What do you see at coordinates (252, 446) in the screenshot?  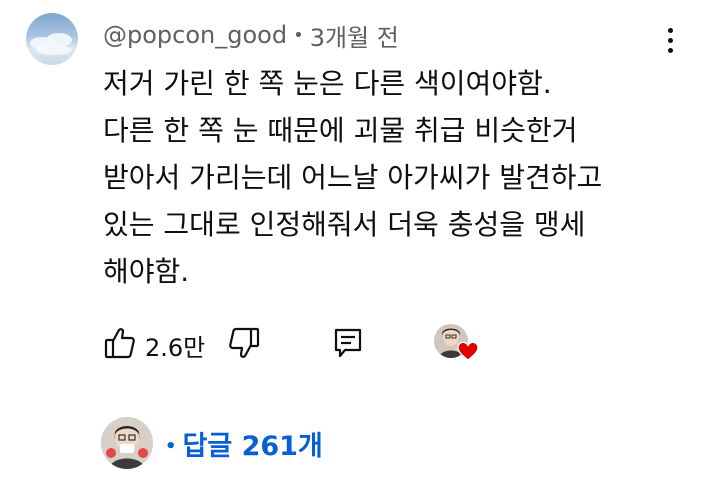 I see `replies-count: 답글 261개` at bounding box center [252, 446].